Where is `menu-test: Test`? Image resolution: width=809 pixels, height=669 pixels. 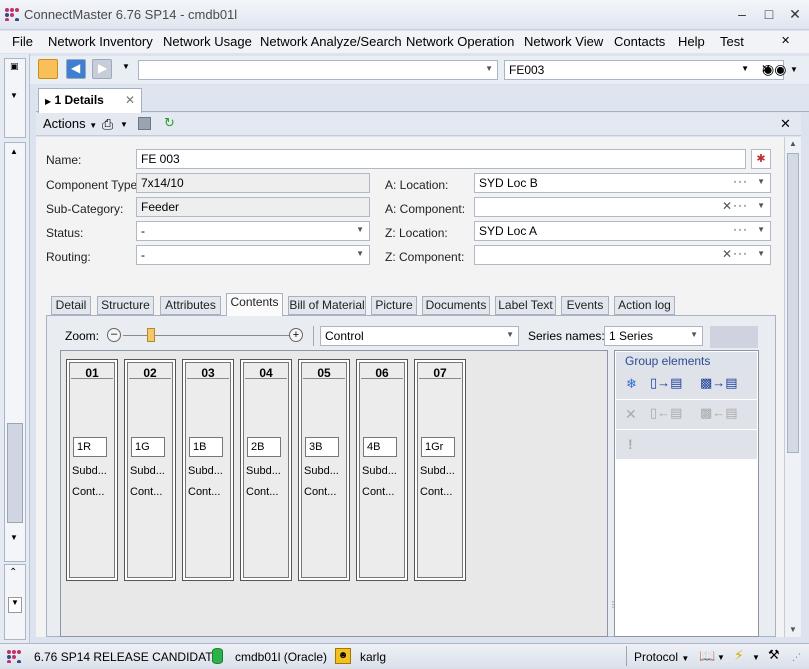
menu-test: Test is located at coordinates (732, 41).